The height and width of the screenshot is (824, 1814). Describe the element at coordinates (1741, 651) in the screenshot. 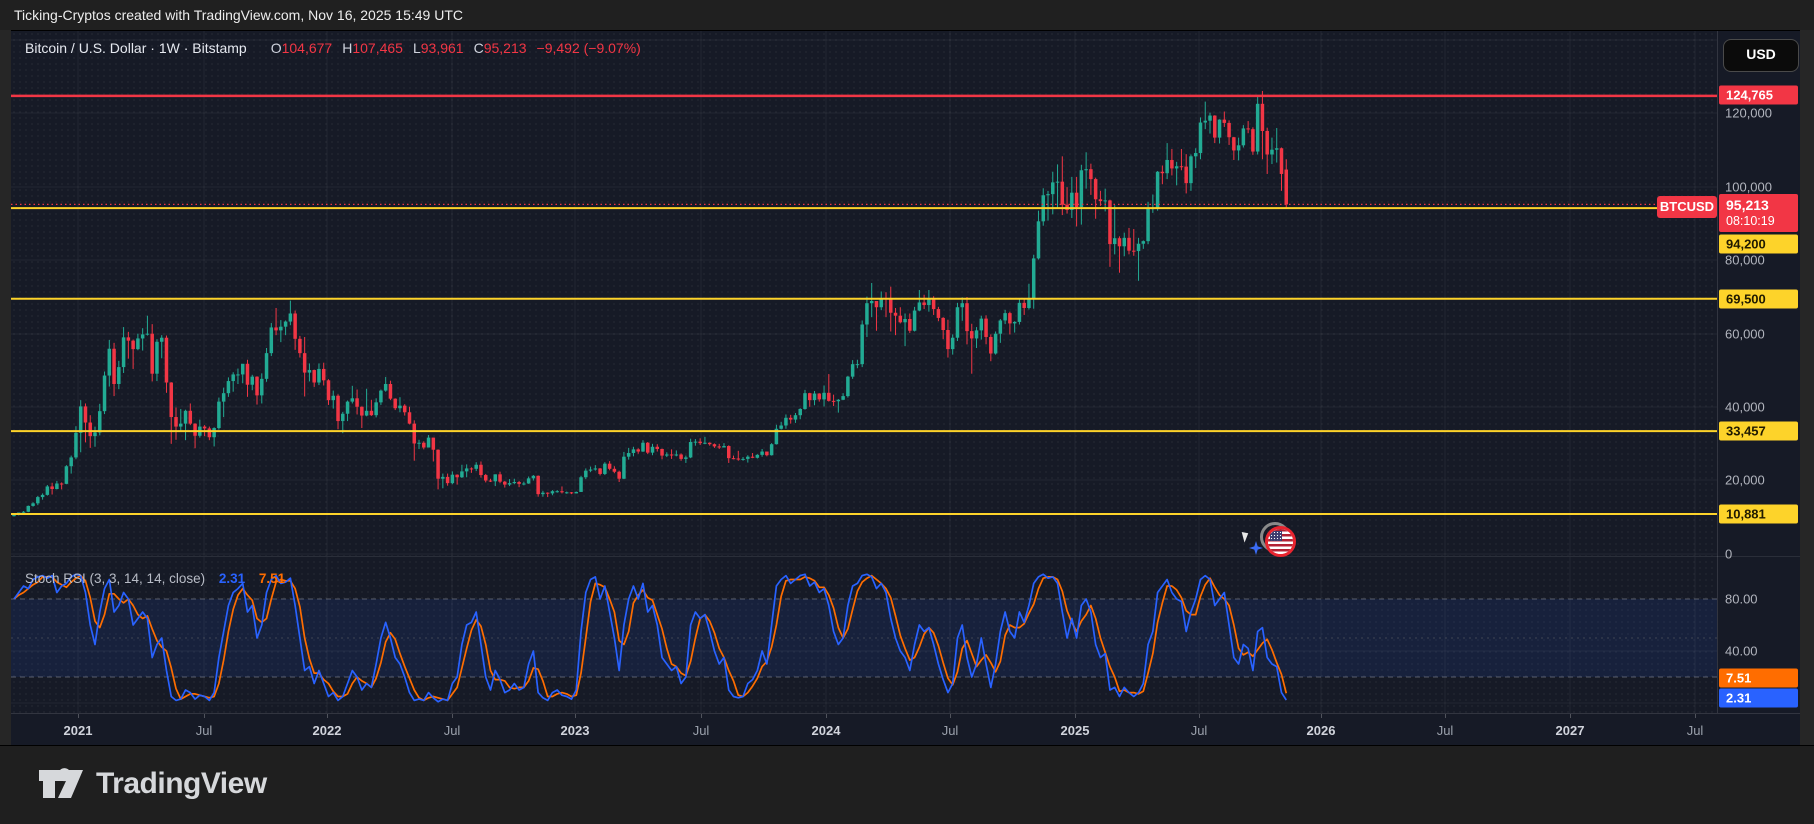

I see `axis-tick-label: 40.00` at that location.